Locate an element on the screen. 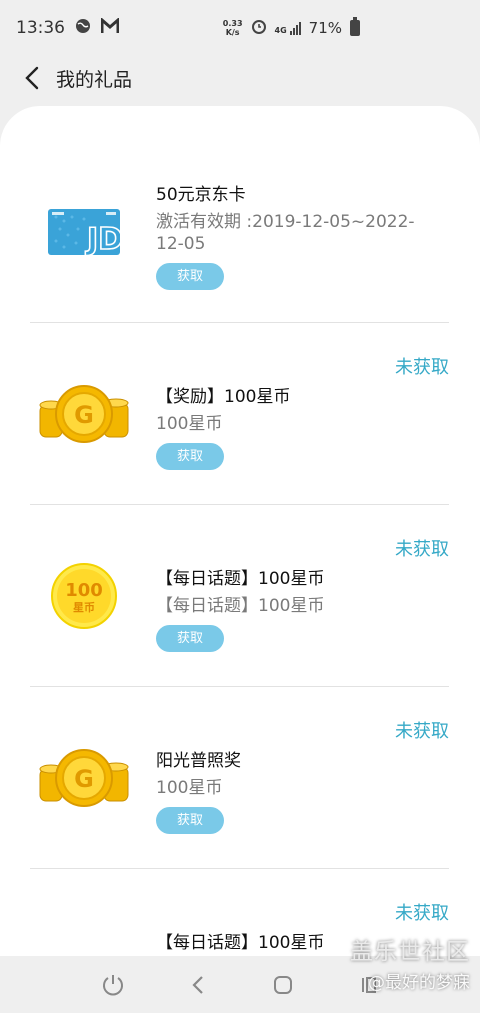  back-button is located at coordinates (32, 78).